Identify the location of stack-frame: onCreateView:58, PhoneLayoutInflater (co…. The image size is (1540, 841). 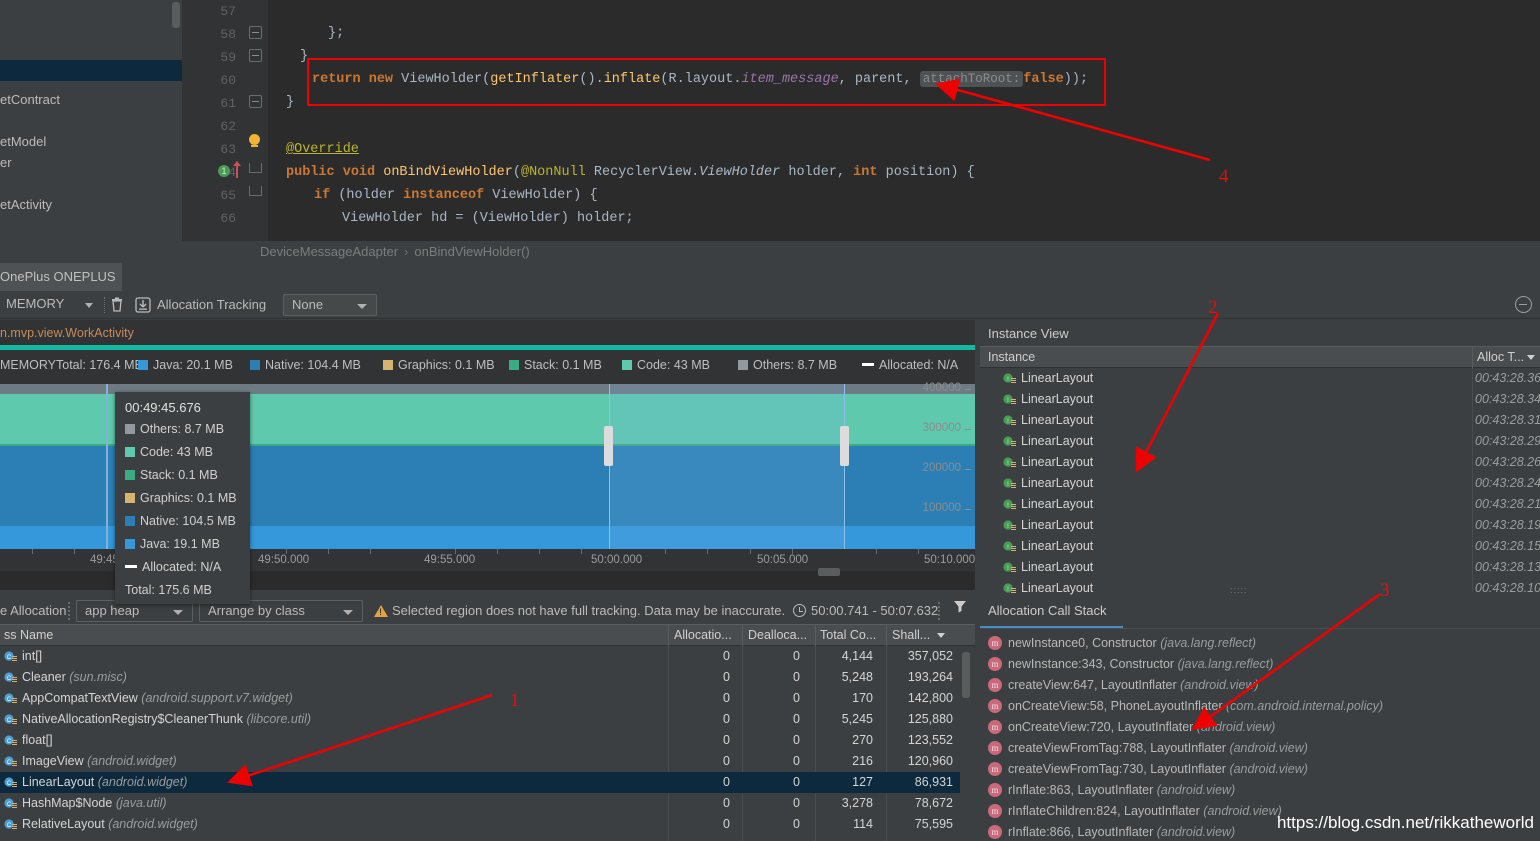
(1196, 706).